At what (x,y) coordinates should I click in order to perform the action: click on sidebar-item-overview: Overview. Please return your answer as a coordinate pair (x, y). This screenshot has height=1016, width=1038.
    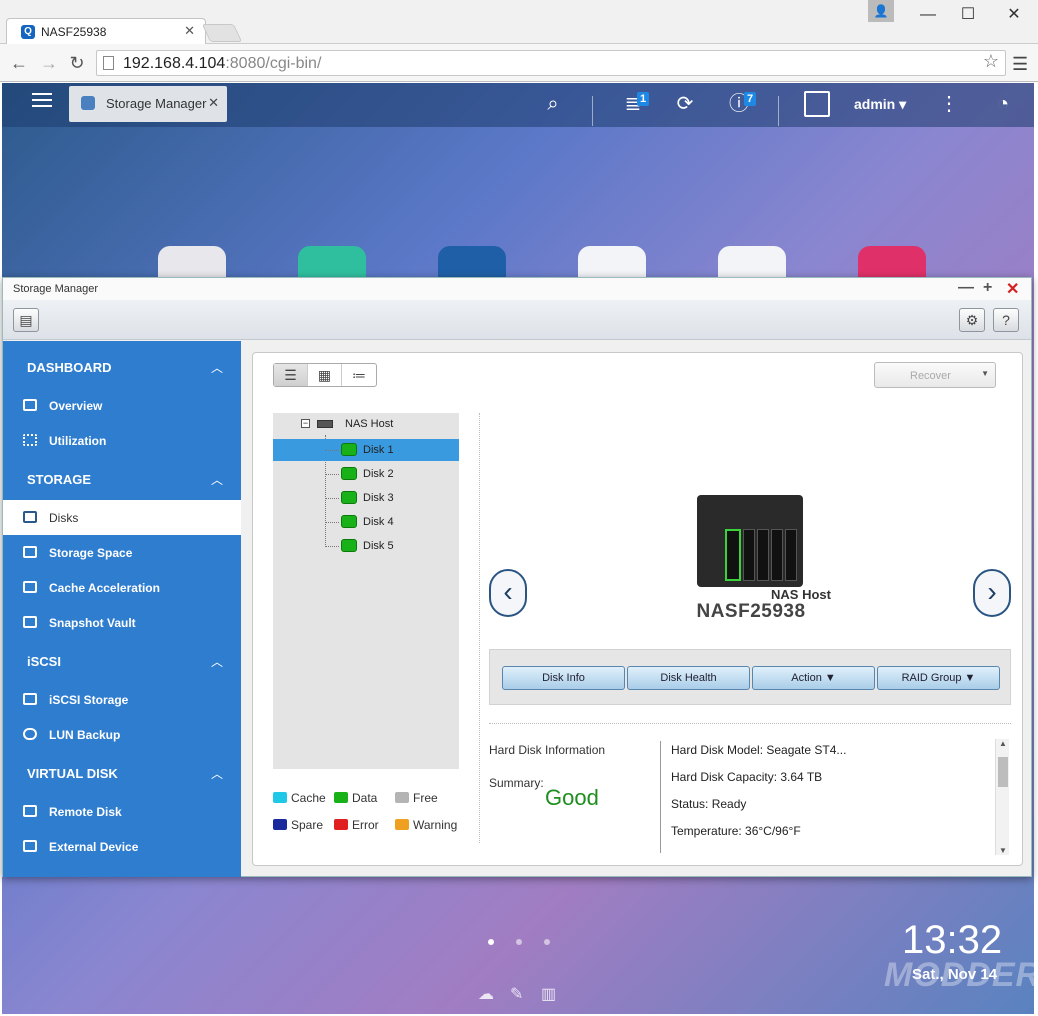
    Looking at the image, I should click on (122, 405).